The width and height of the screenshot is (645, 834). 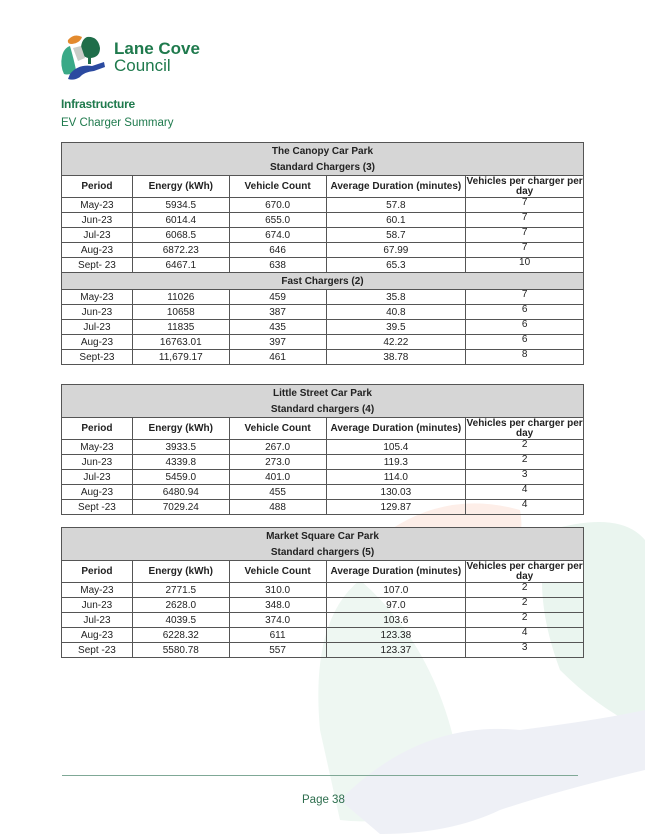 I want to click on cell-period: Sept -23, so click(x=97, y=507).